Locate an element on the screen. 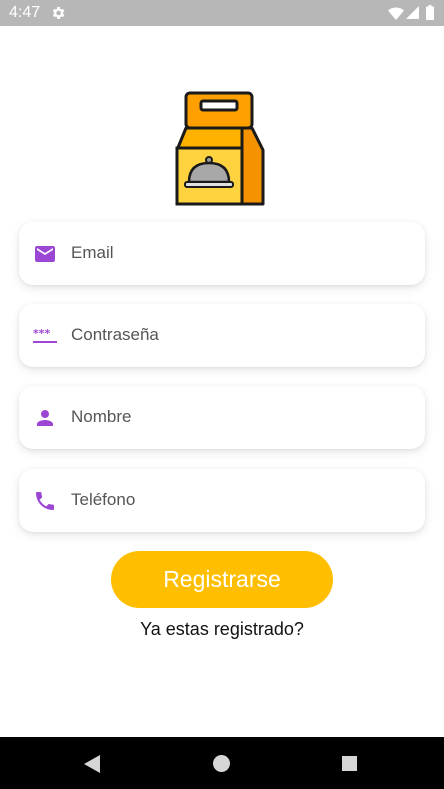 This screenshot has height=789, width=444. navigation-bar is located at coordinates (222, 763).